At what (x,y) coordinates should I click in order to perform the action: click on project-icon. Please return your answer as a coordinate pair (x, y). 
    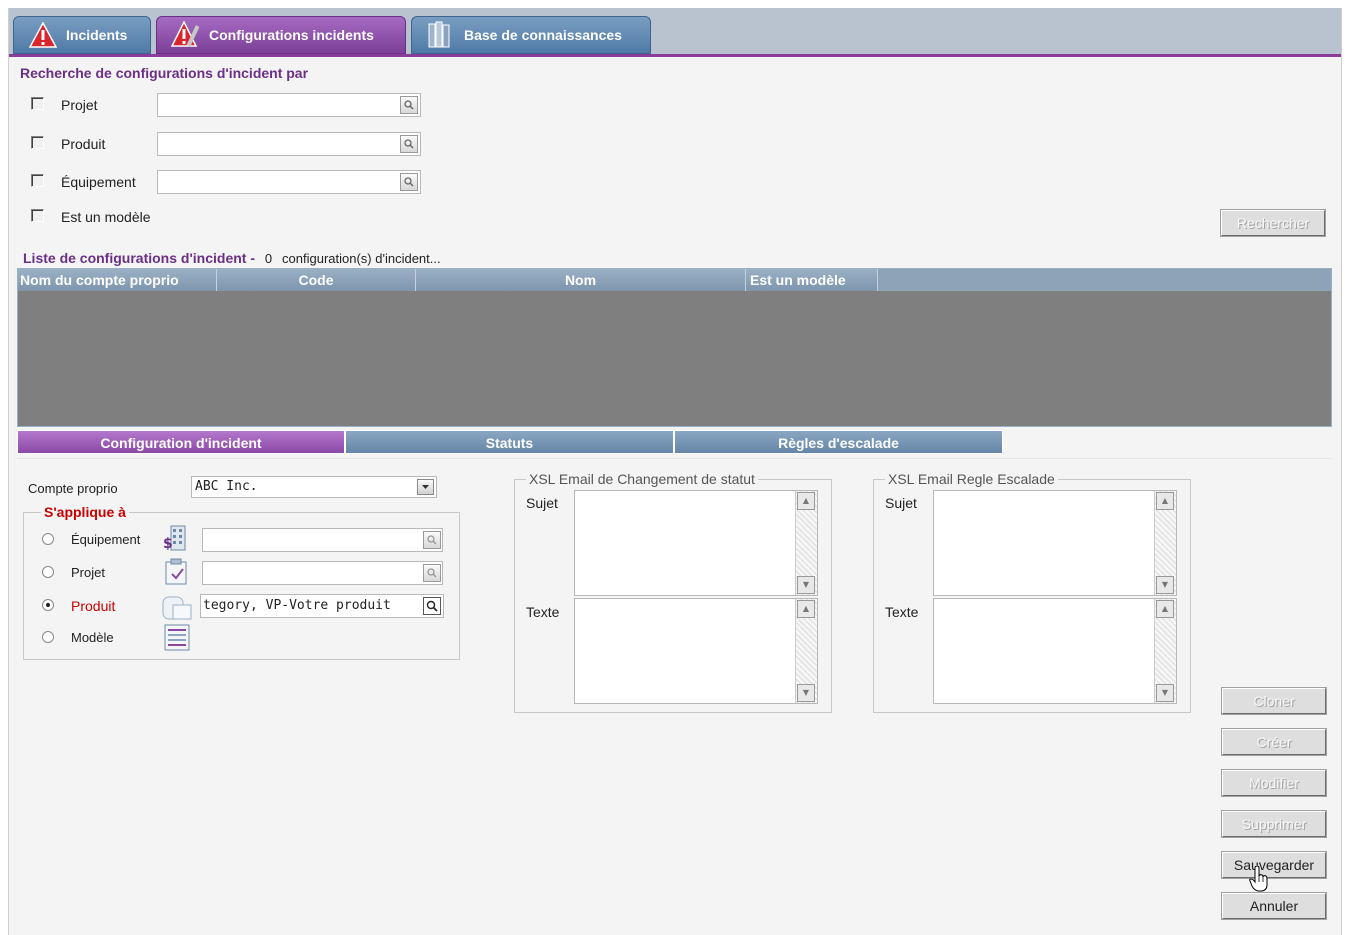
    Looking at the image, I should click on (177, 572).